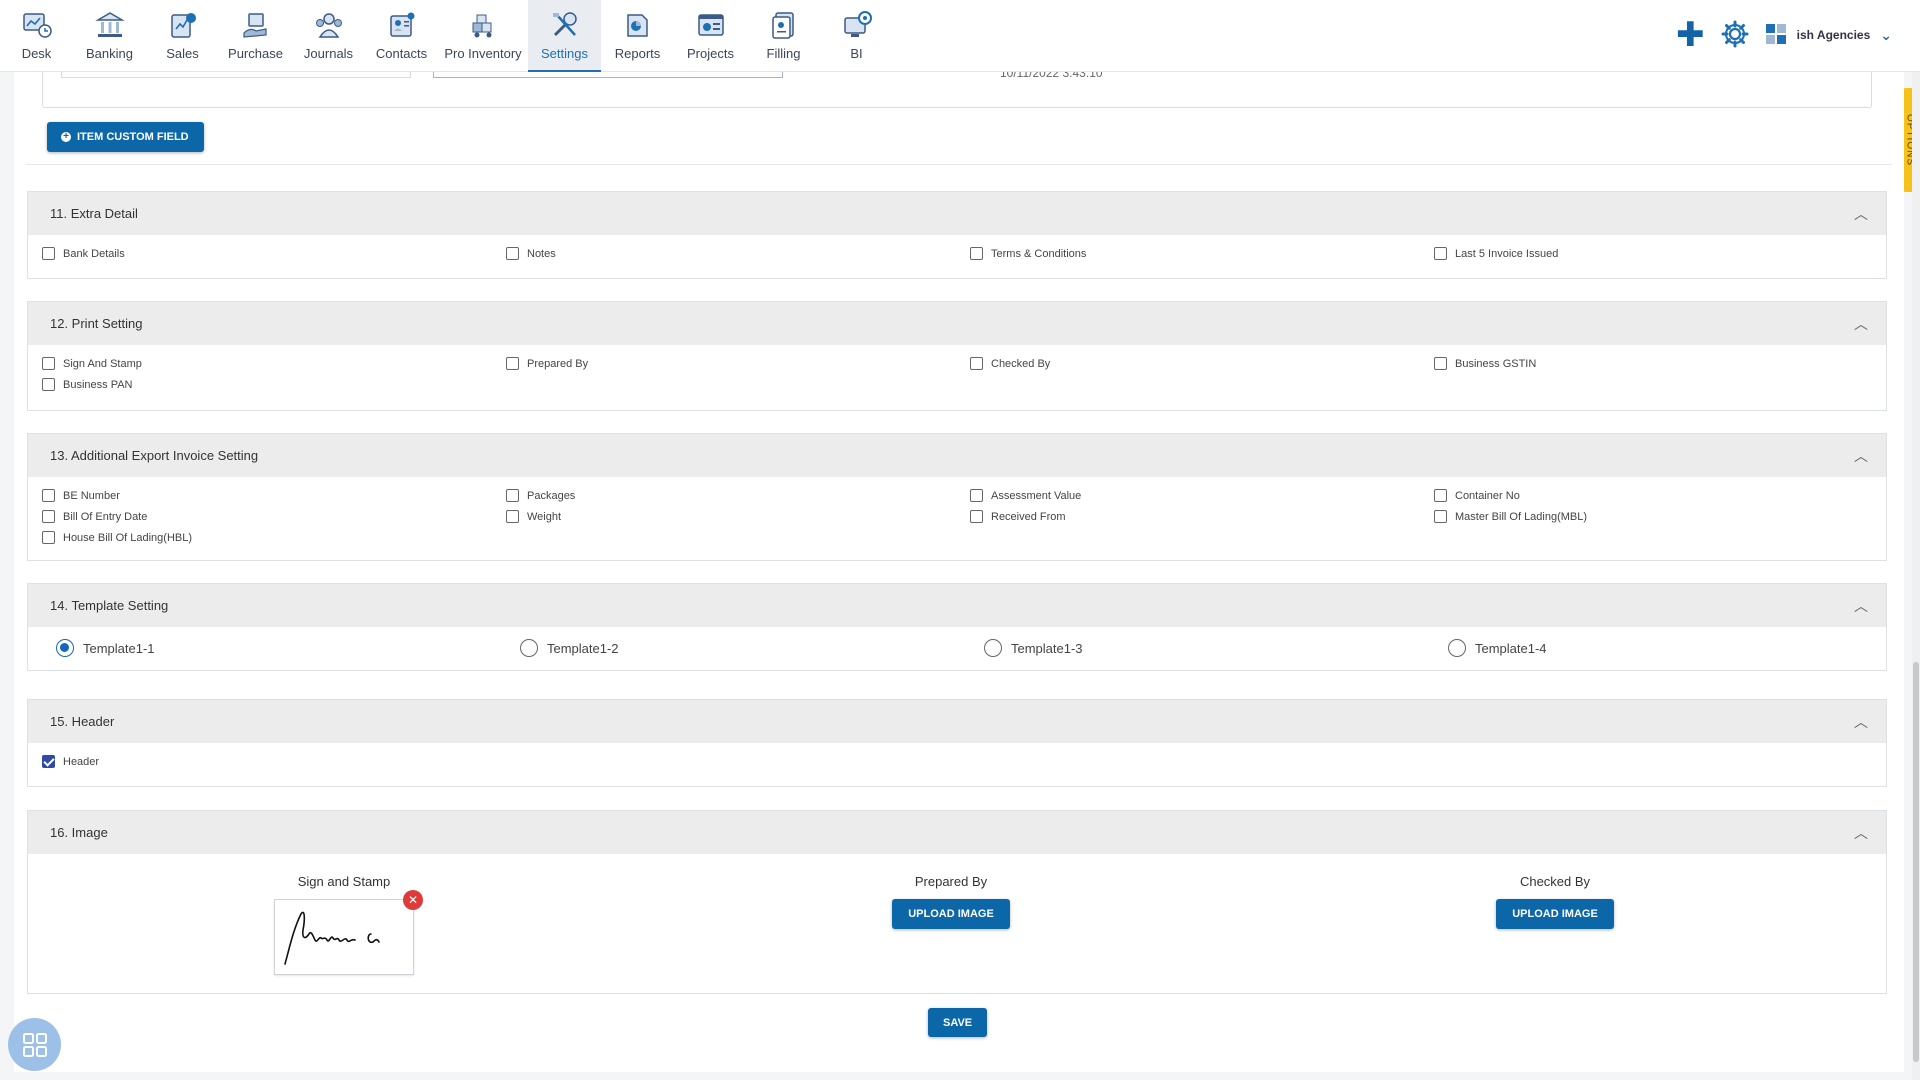  I want to click on checkbox-bank-details: Bank Details, so click(274, 253).